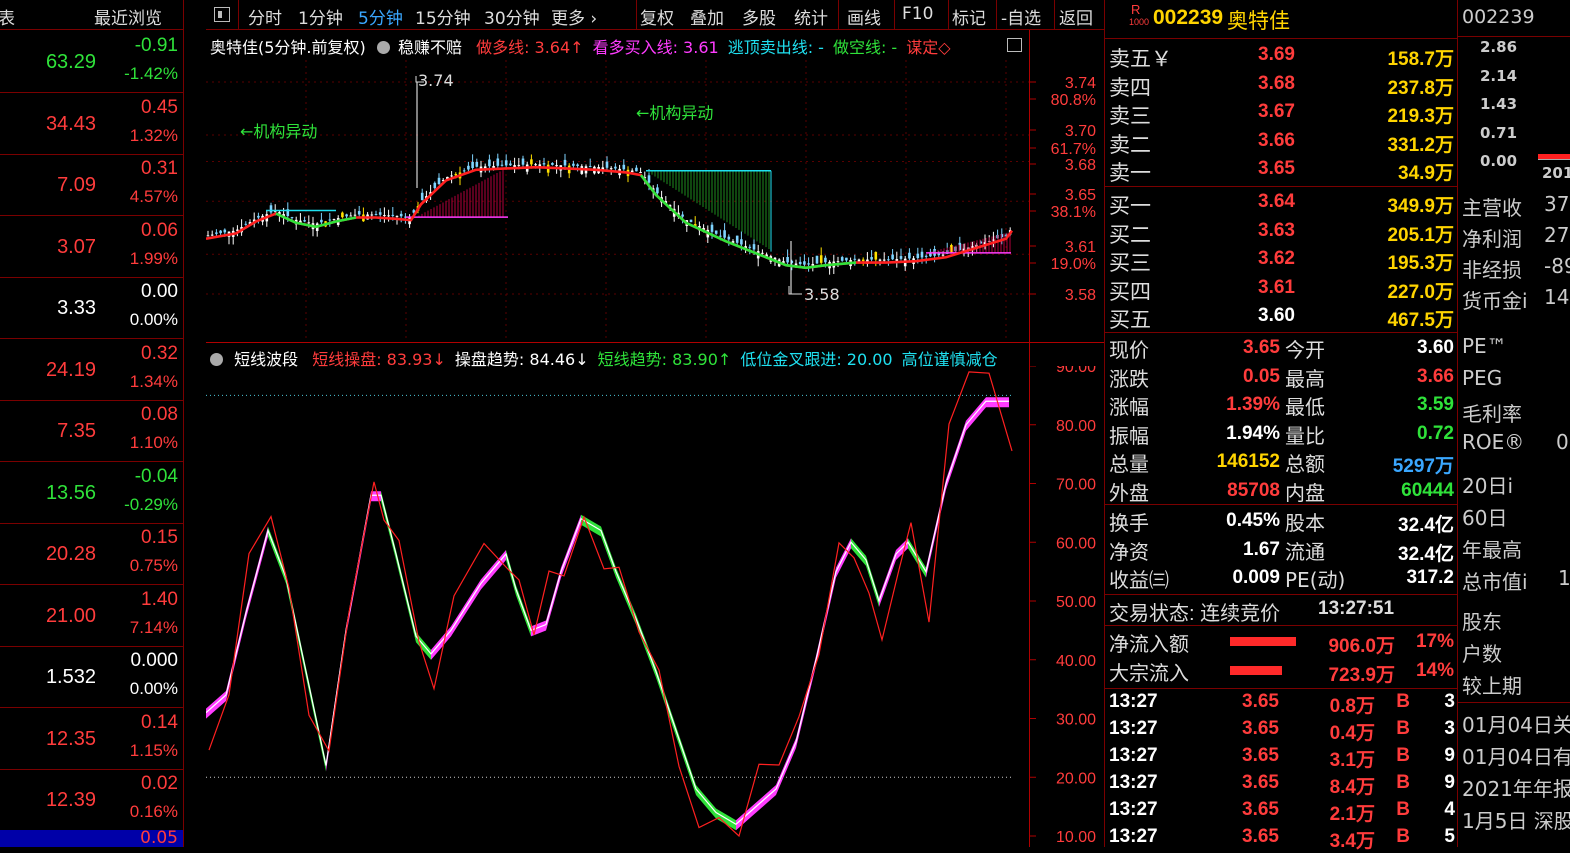 The width and height of the screenshot is (1570, 853). Describe the element at coordinates (1276, 287) in the screenshot. I see `order-price: 3.61` at that location.